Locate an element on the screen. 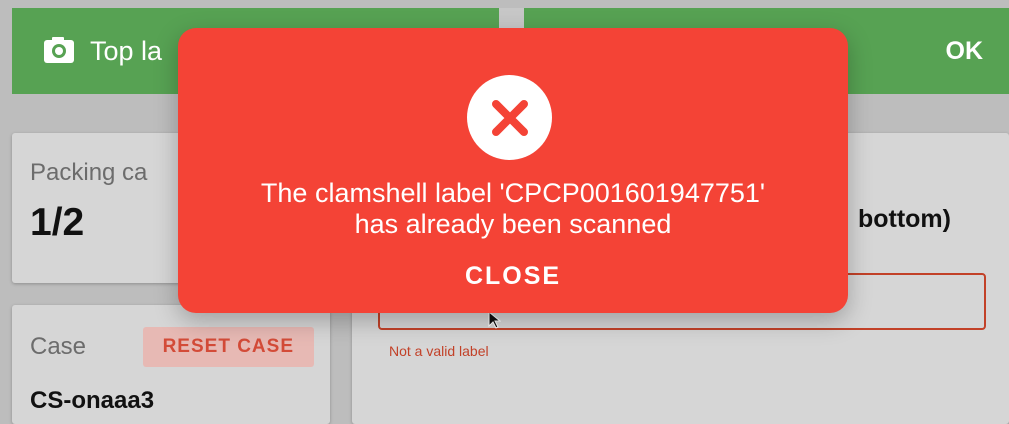  close-dialog-button: CLOSE is located at coordinates (513, 276).